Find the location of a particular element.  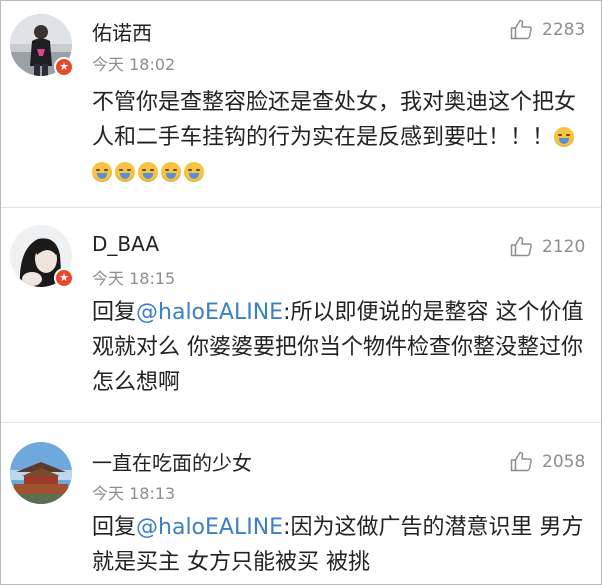

palace-photo-avatar is located at coordinates (41, 473).